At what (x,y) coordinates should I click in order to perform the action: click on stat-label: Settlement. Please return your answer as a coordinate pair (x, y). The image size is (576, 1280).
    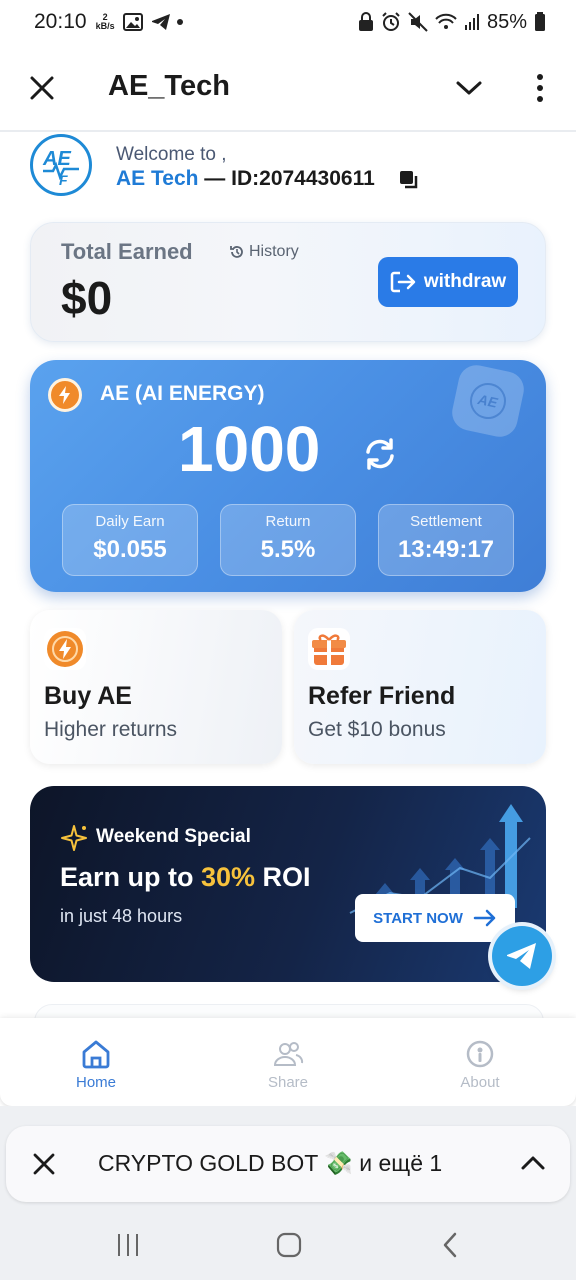
    Looking at the image, I should click on (446, 521).